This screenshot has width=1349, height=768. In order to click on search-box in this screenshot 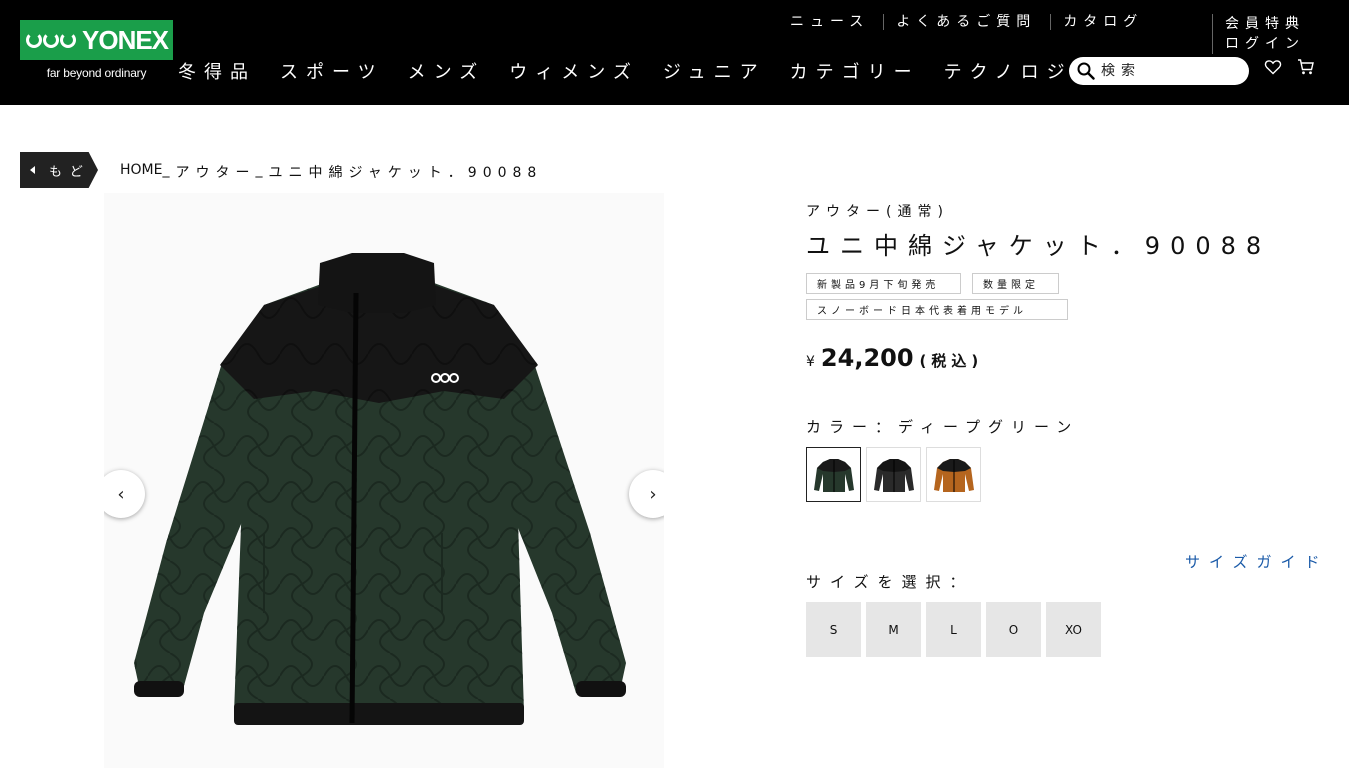, I will do `click(1159, 71)`.